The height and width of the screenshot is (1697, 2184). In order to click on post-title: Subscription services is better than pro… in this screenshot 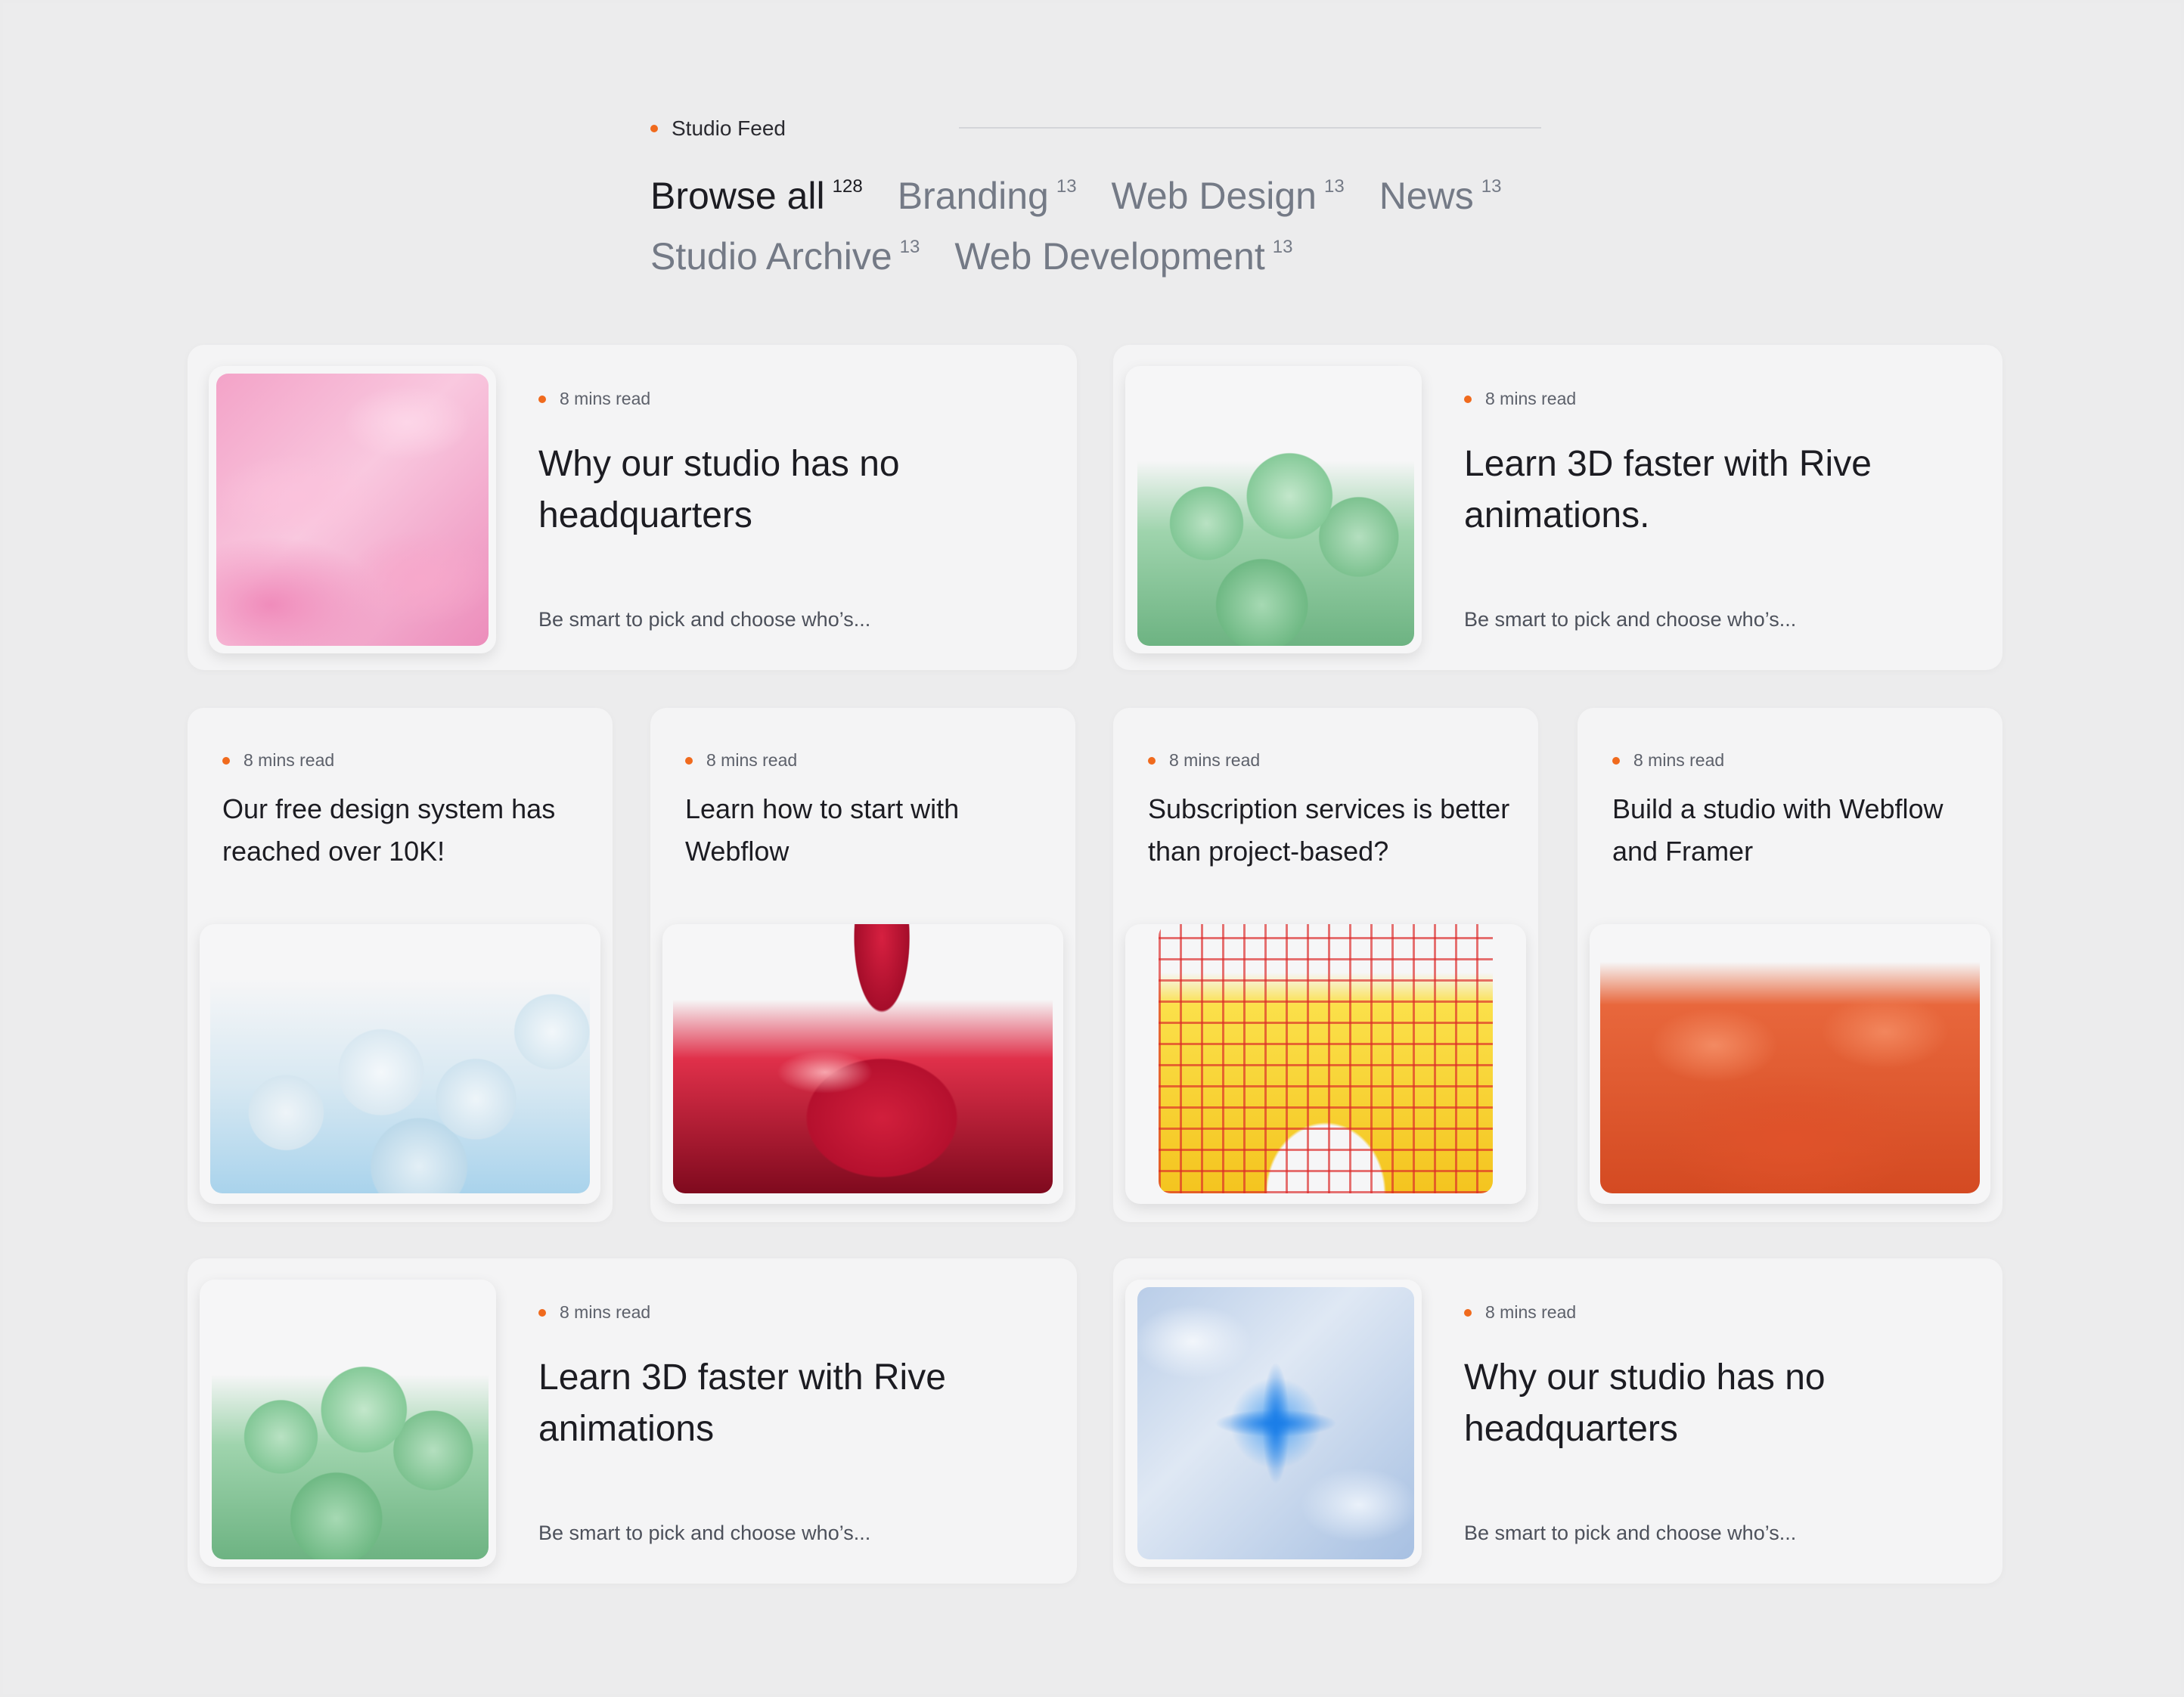, I will do `click(1329, 830)`.